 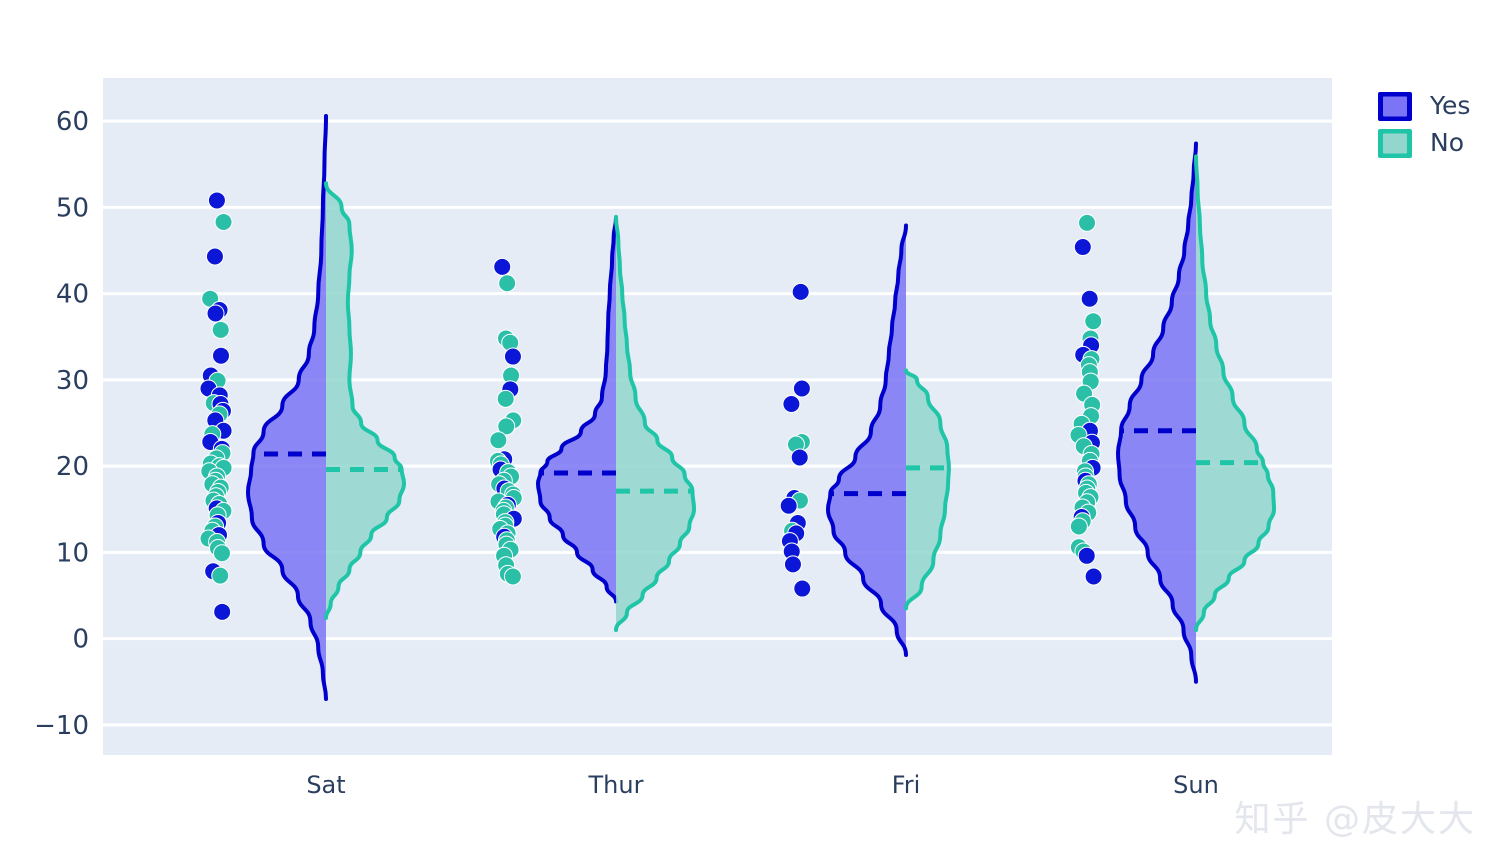 I want to click on legend-label-yes: Yes, so click(x=1449, y=105).